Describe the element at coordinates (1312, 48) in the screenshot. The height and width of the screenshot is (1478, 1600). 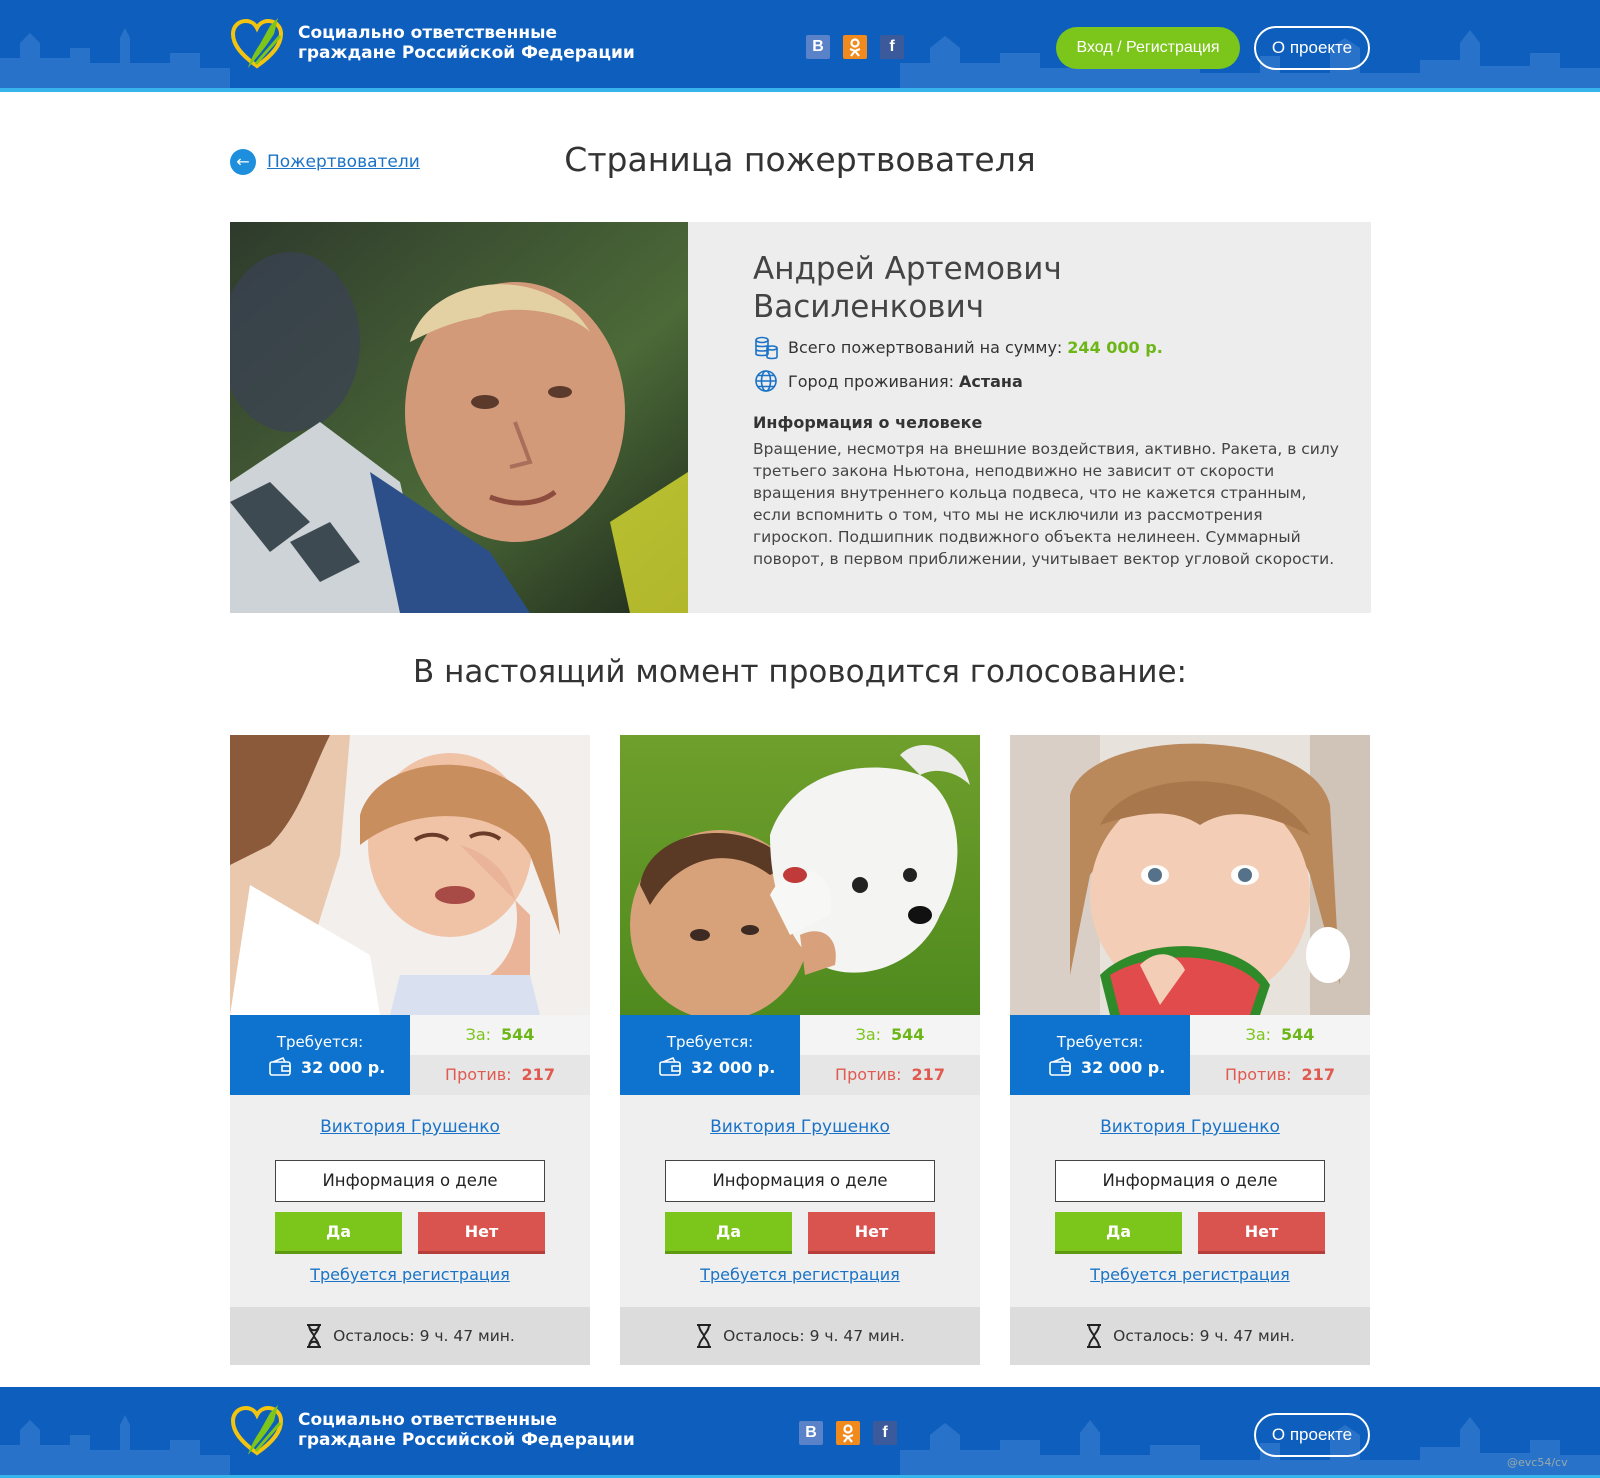
I see `about-project-button: О проекте` at that location.